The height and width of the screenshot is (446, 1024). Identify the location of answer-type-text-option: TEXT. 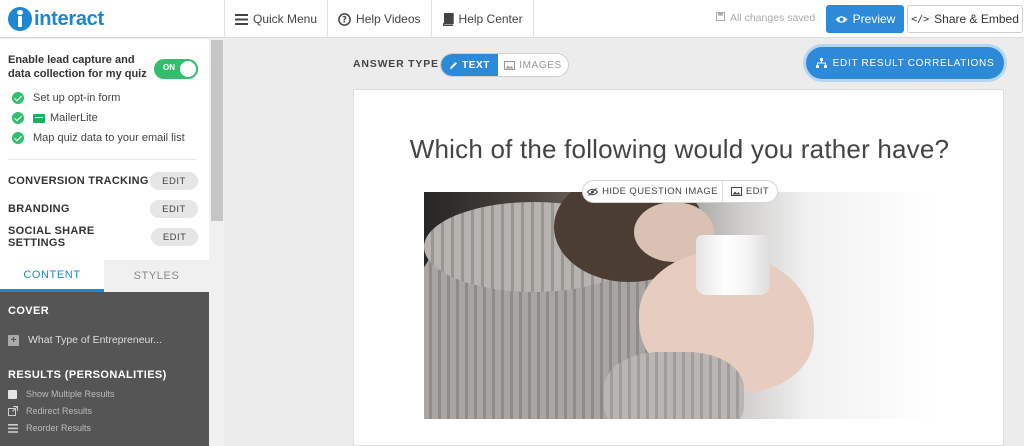
(469, 65).